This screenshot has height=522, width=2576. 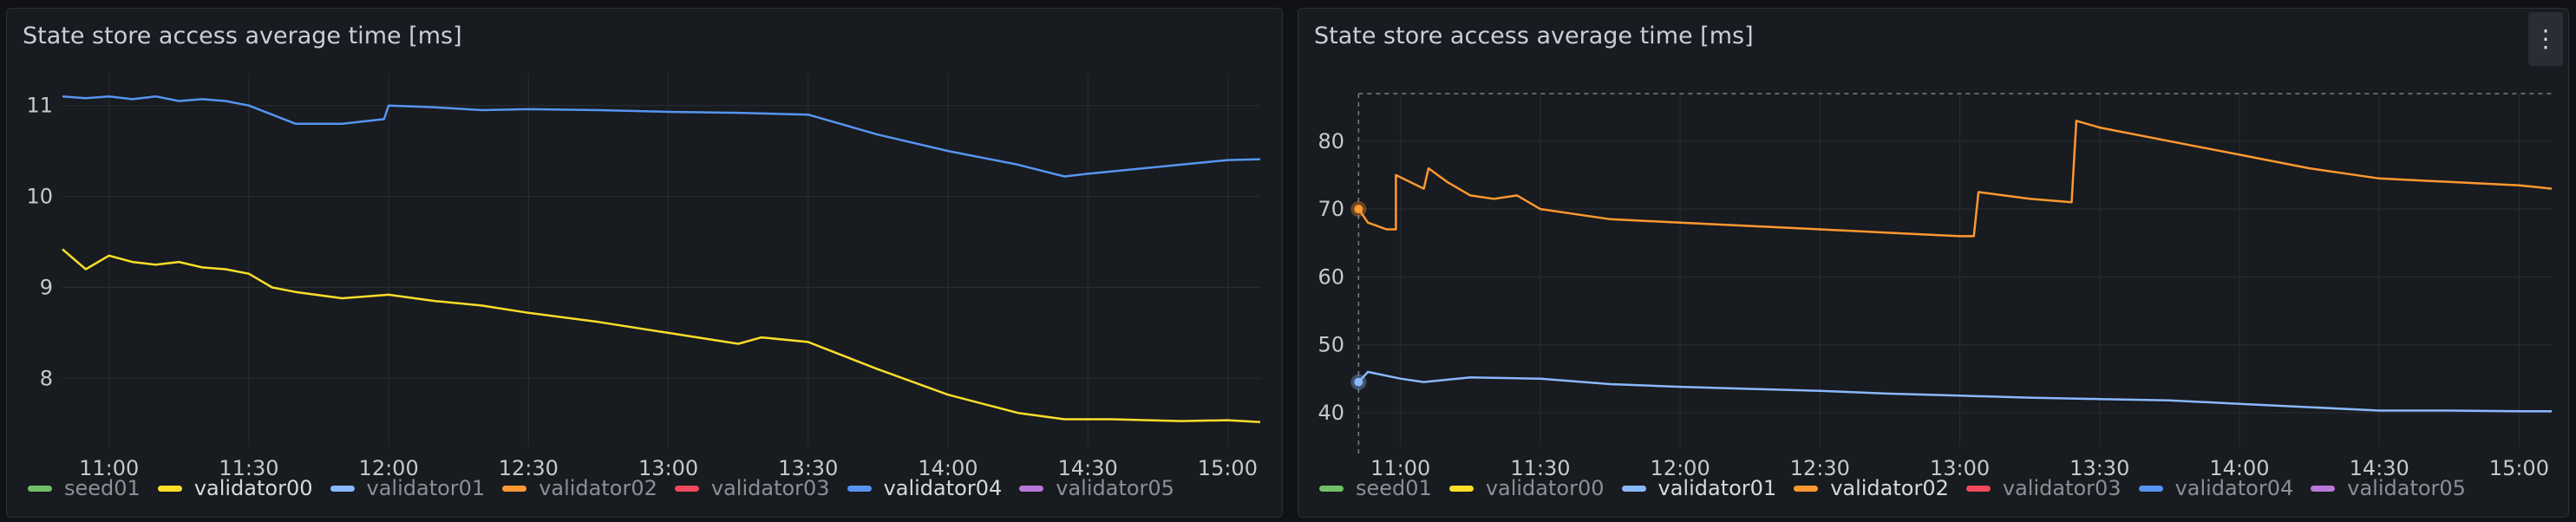 What do you see at coordinates (1955, 179) in the screenshot?
I see `series-line-validator02` at bounding box center [1955, 179].